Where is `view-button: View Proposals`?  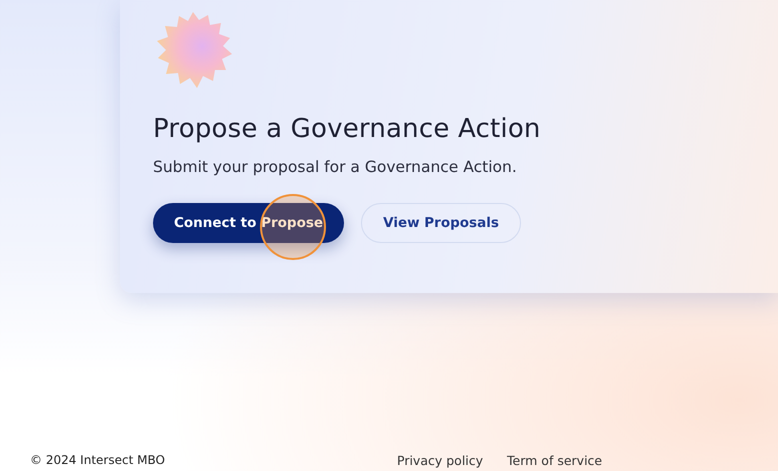
view-button: View Proposals is located at coordinates (441, 223).